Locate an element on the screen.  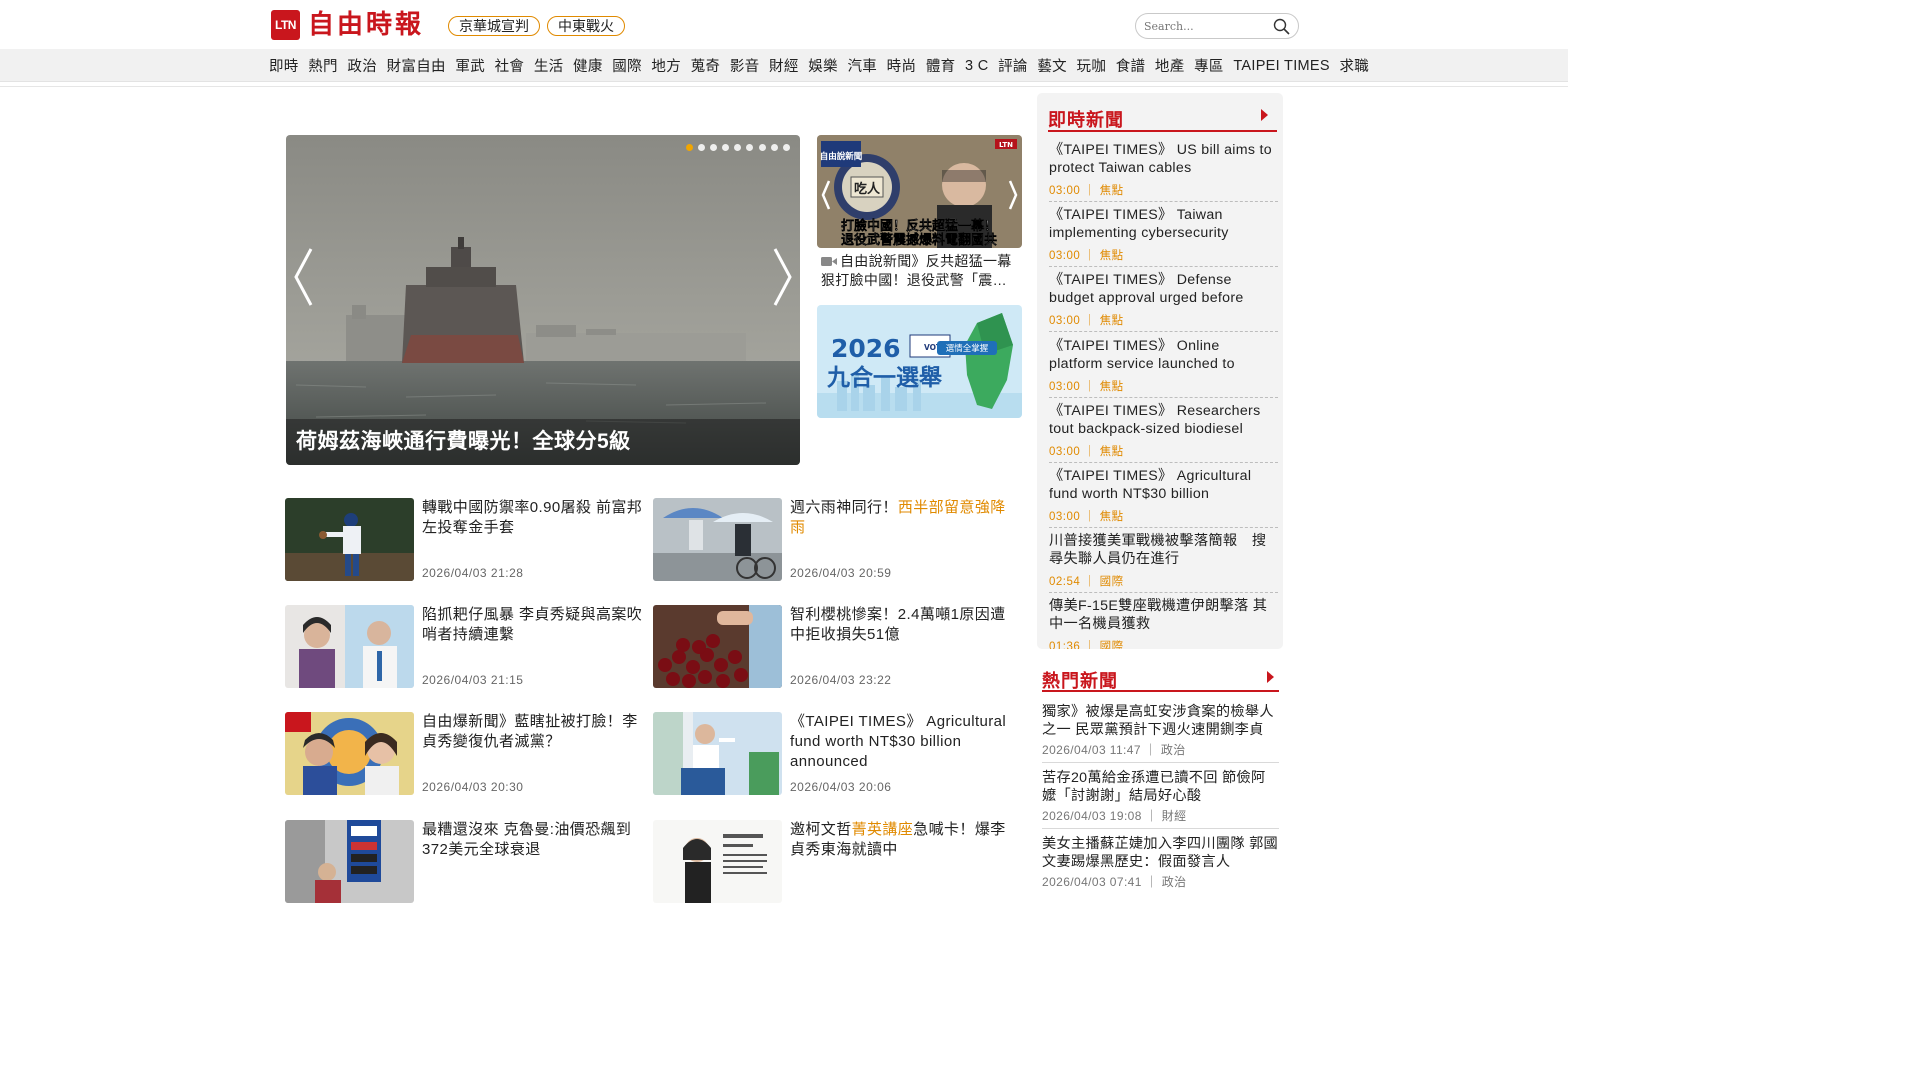
nav-item-21: 食譜 is located at coordinates (1131, 65).